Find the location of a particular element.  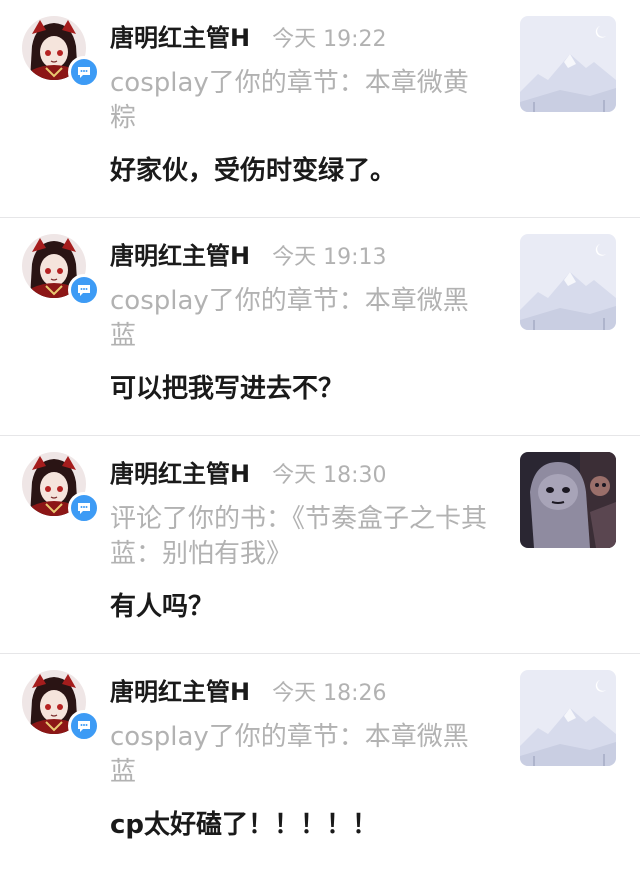

comment-text: 好家伙，受伤时变绿了。 is located at coordinates (253, 171).